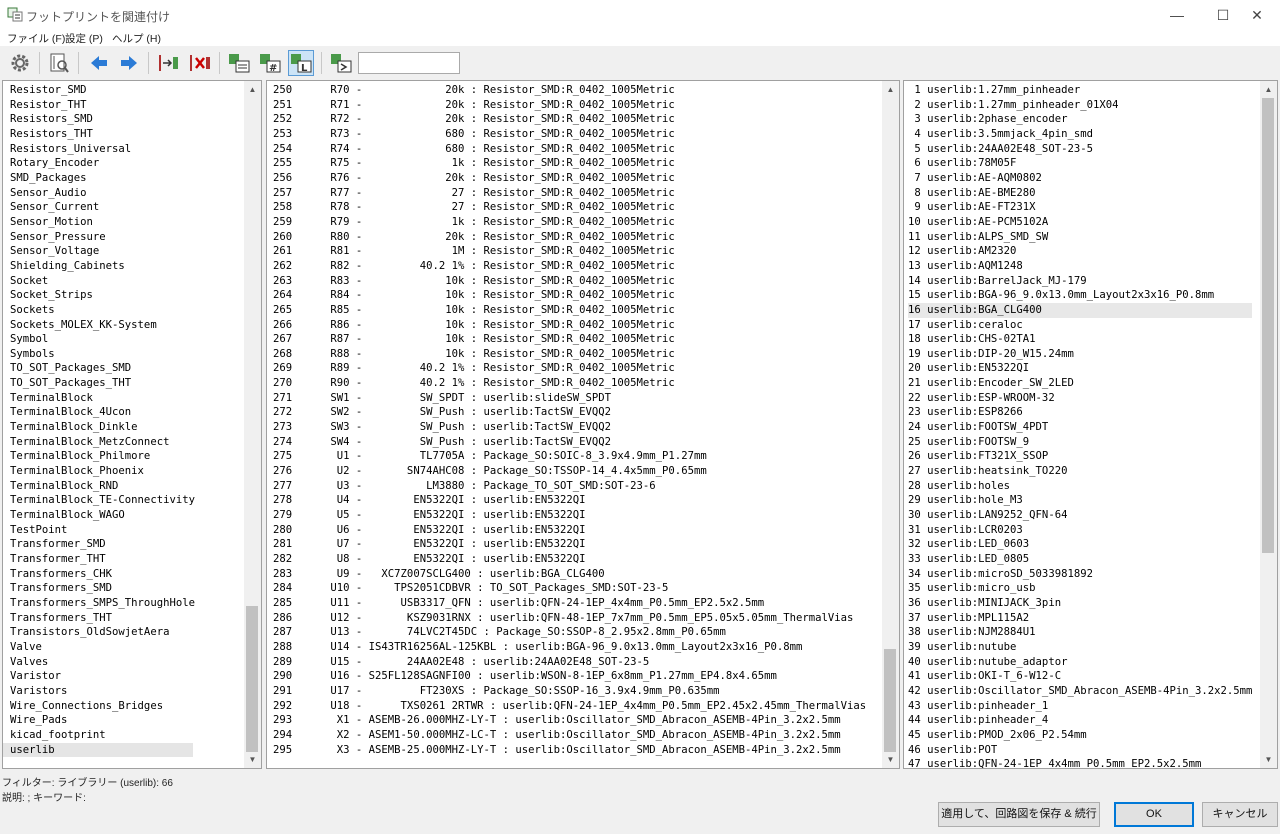 This screenshot has width=1280, height=834. Describe the element at coordinates (1240, 814) in the screenshot. I see `cancel-button: キャンセル` at that location.